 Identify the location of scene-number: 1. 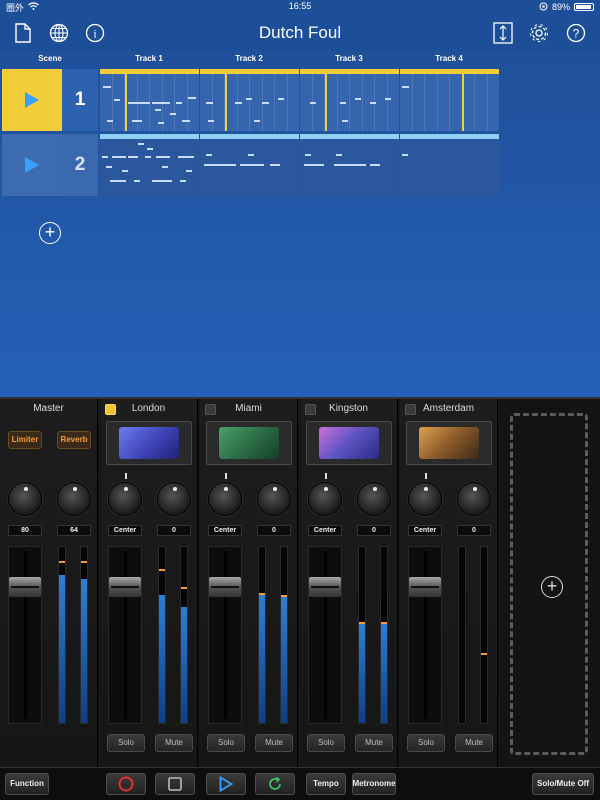
(80, 100).